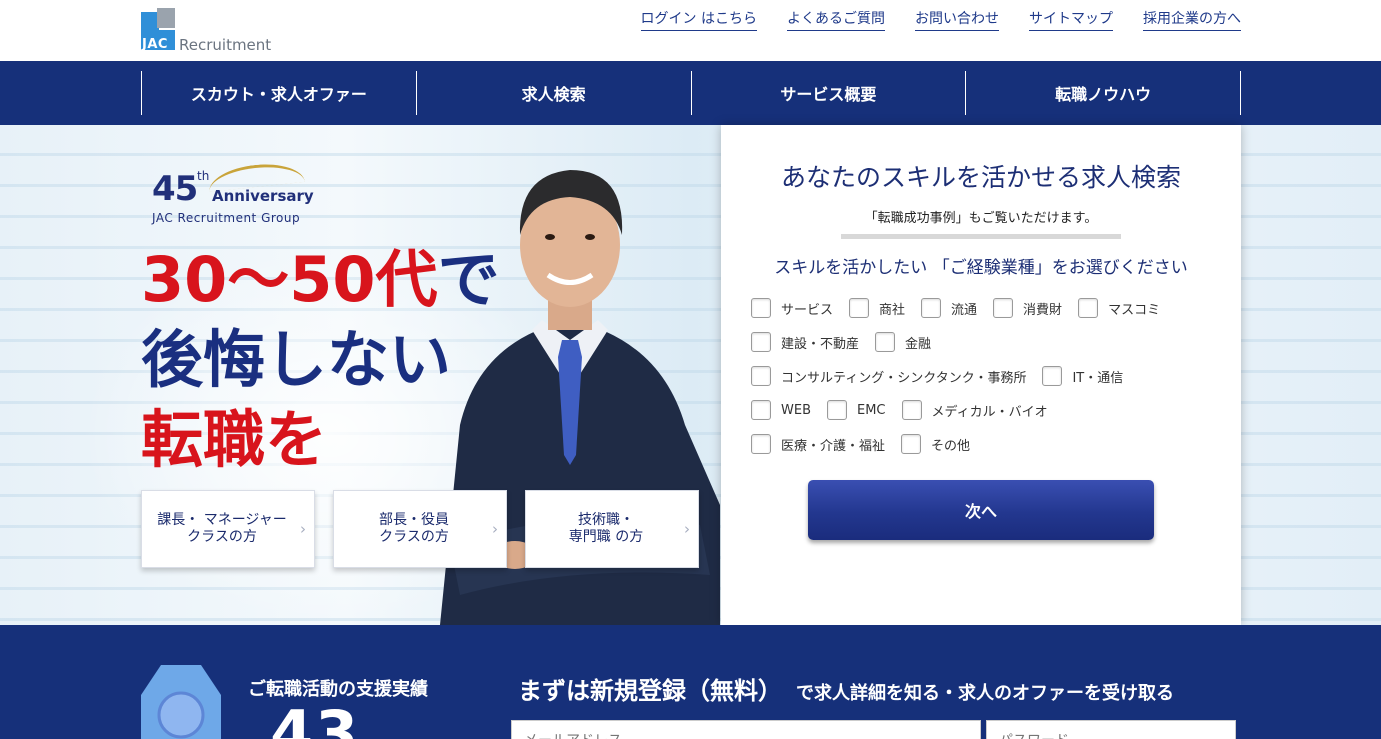 This screenshot has height=739, width=1381. I want to click on industry-label: 消費財, so click(1043, 310).